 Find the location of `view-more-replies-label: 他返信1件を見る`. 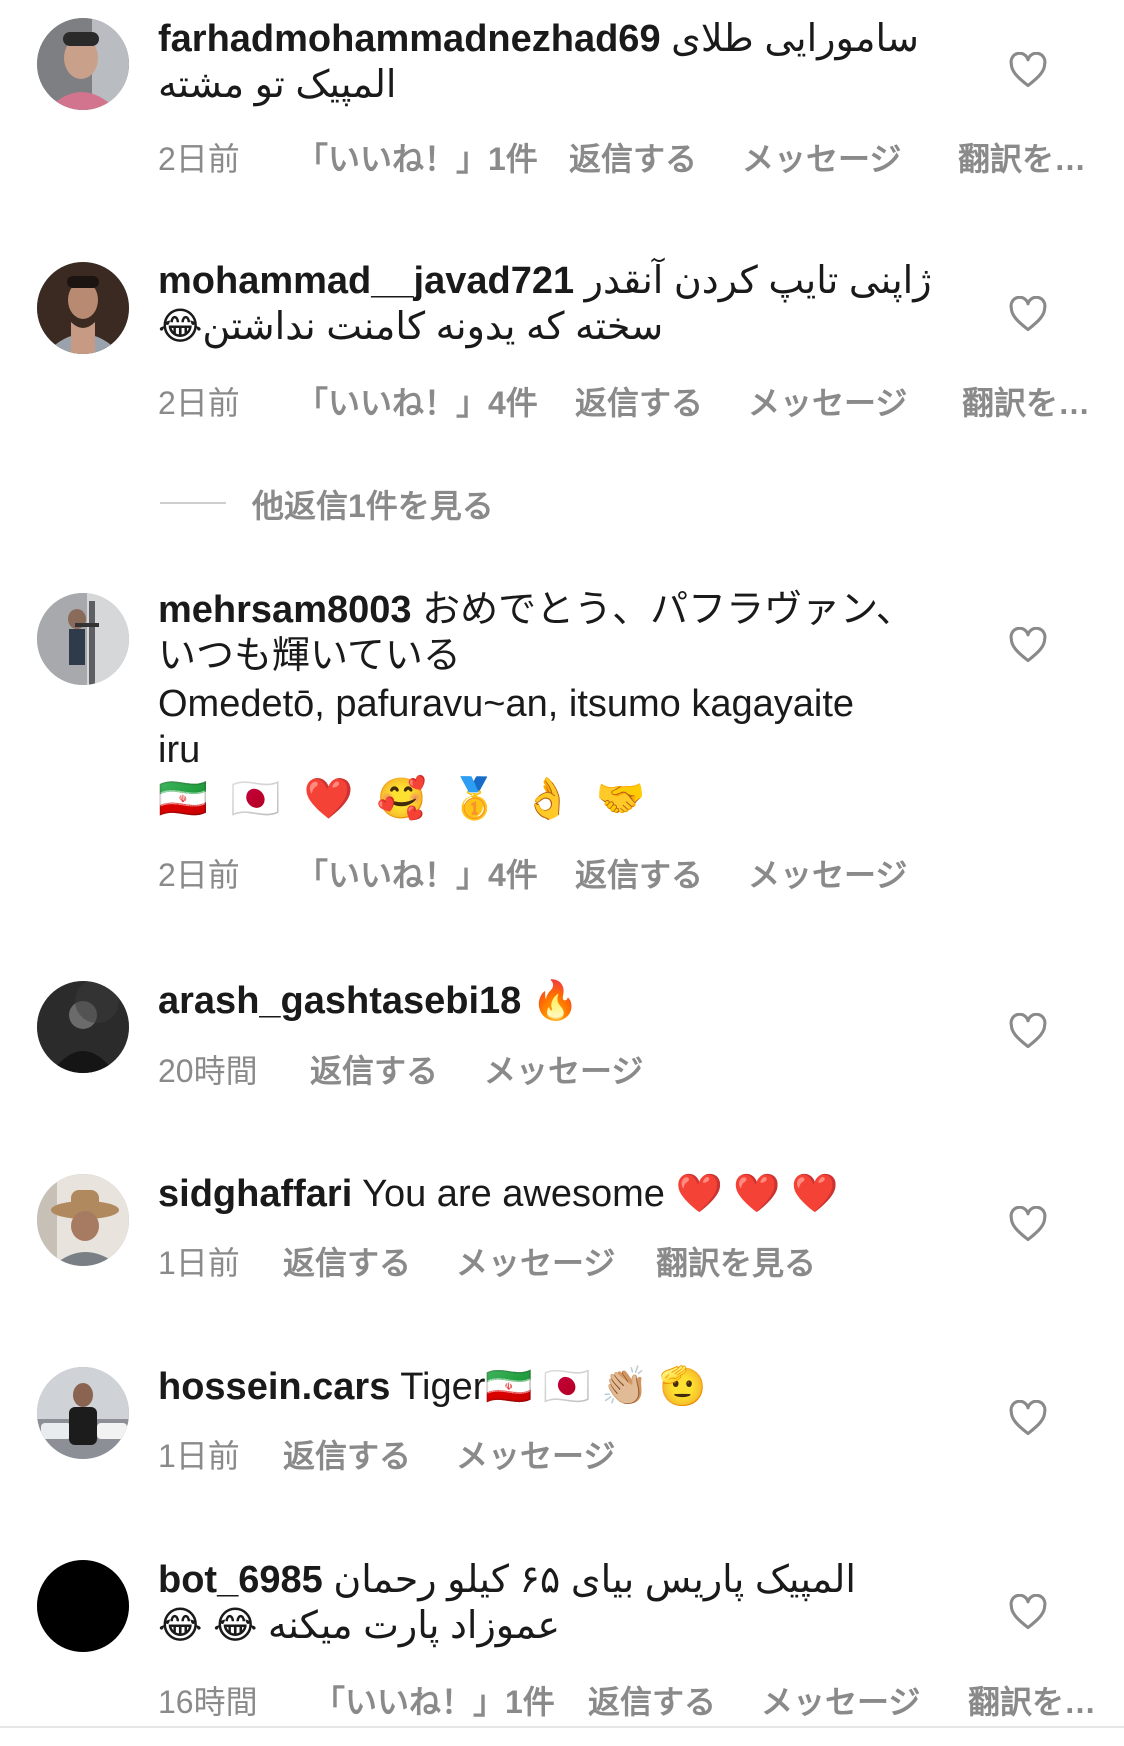

view-more-replies-label: 他返信1件を見る is located at coordinates (373, 504).